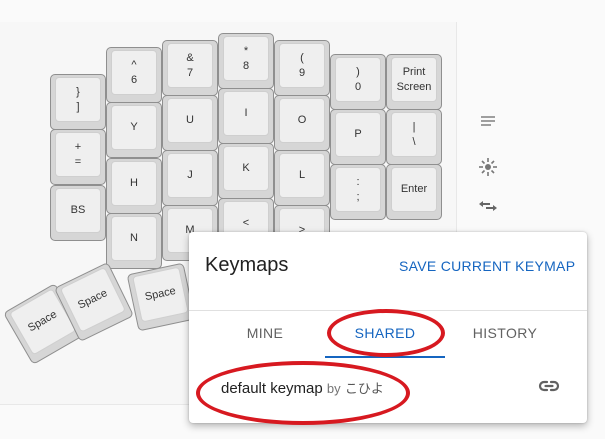 Image resolution: width=605 pixels, height=439 pixels. I want to click on key-p: P, so click(358, 137).